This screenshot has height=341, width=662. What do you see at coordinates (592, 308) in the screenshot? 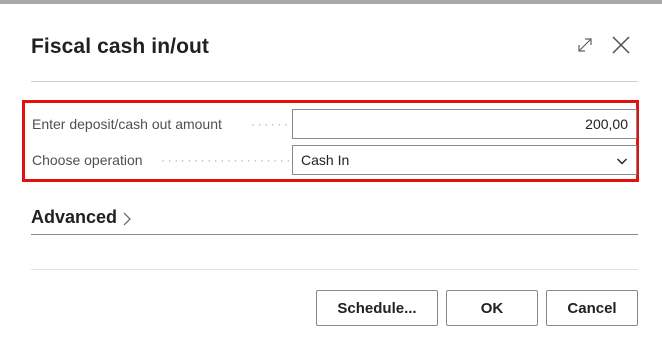
I see `cancel-button: Cancel` at bounding box center [592, 308].